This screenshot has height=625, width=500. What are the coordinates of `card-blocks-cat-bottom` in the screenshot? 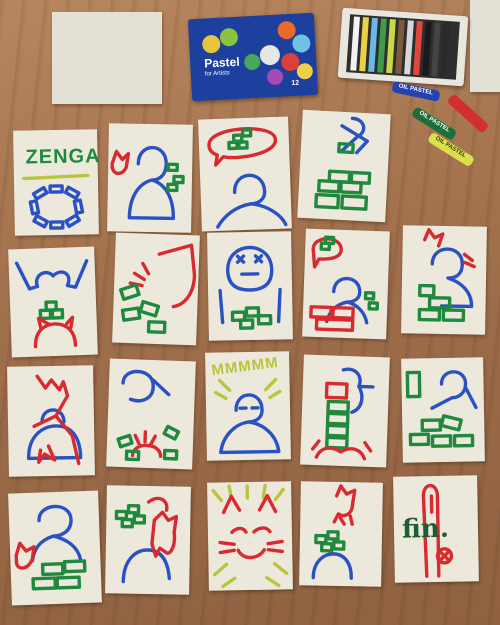 It's located at (55, 548).